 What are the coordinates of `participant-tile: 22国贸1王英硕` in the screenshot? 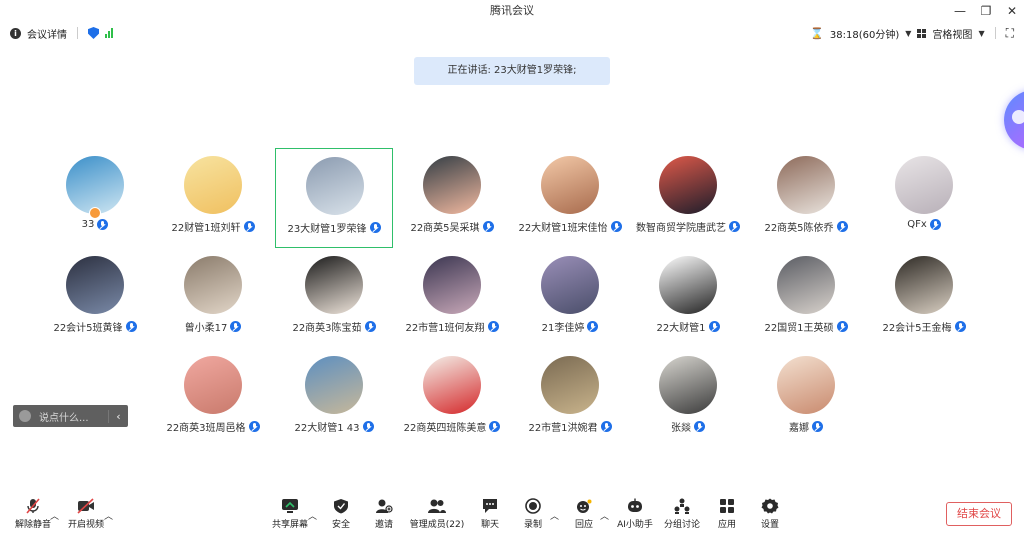 It's located at (806, 298).